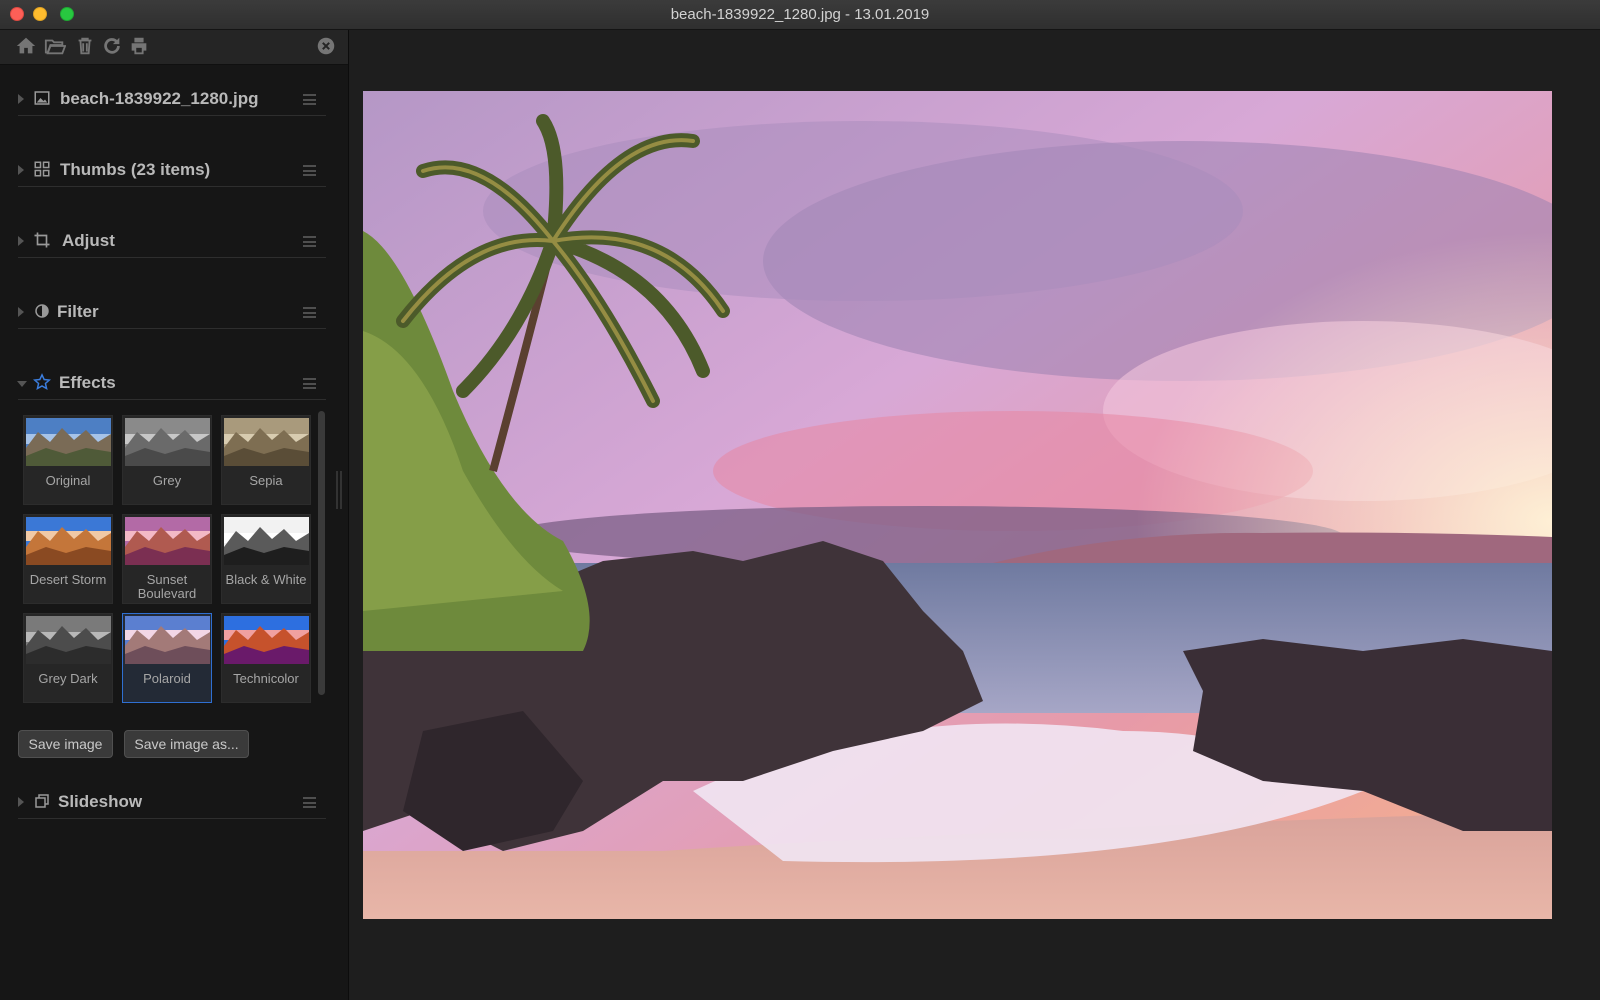 The height and width of the screenshot is (1000, 1600). What do you see at coordinates (167, 480) in the screenshot?
I see `effect-label: Grey` at bounding box center [167, 480].